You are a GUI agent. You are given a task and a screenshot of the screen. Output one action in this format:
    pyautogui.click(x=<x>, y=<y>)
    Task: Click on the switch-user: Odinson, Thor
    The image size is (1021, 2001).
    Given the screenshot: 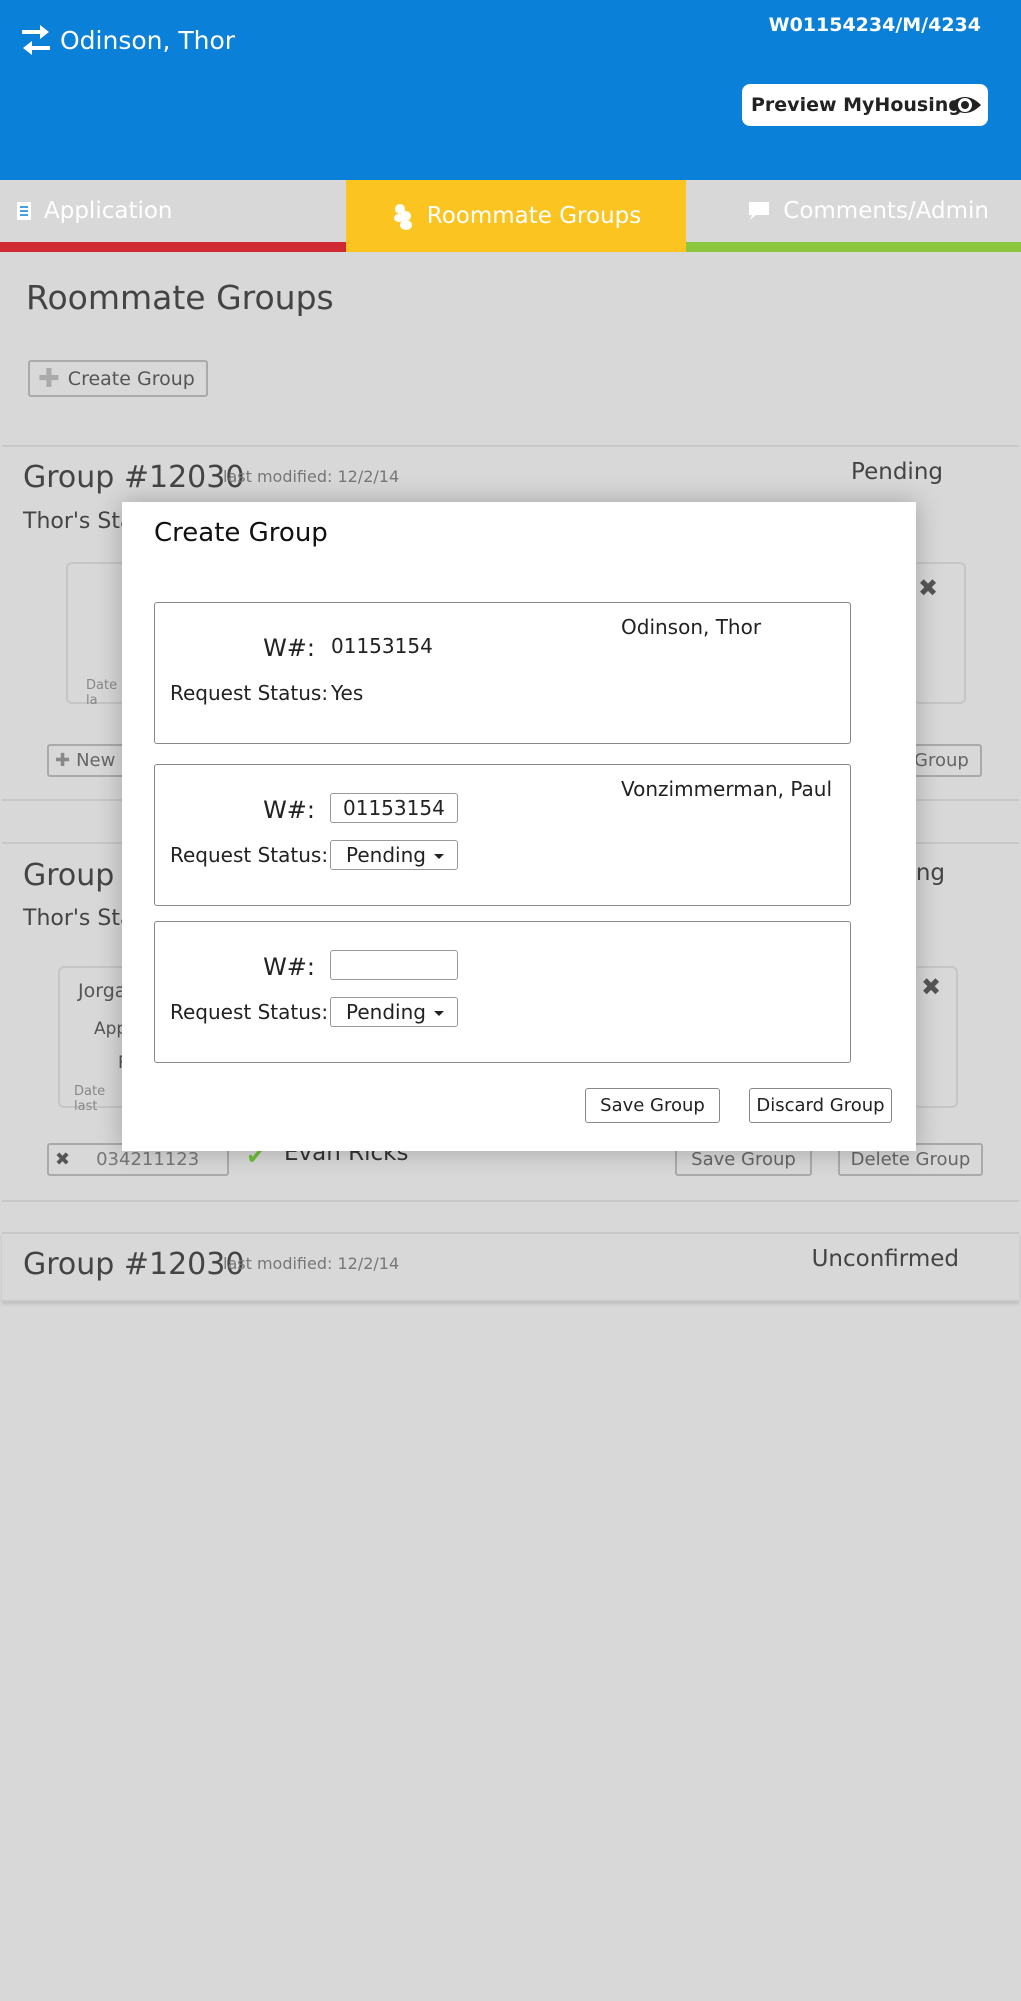 What is the action you would take?
    pyautogui.click(x=127, y=40)
    